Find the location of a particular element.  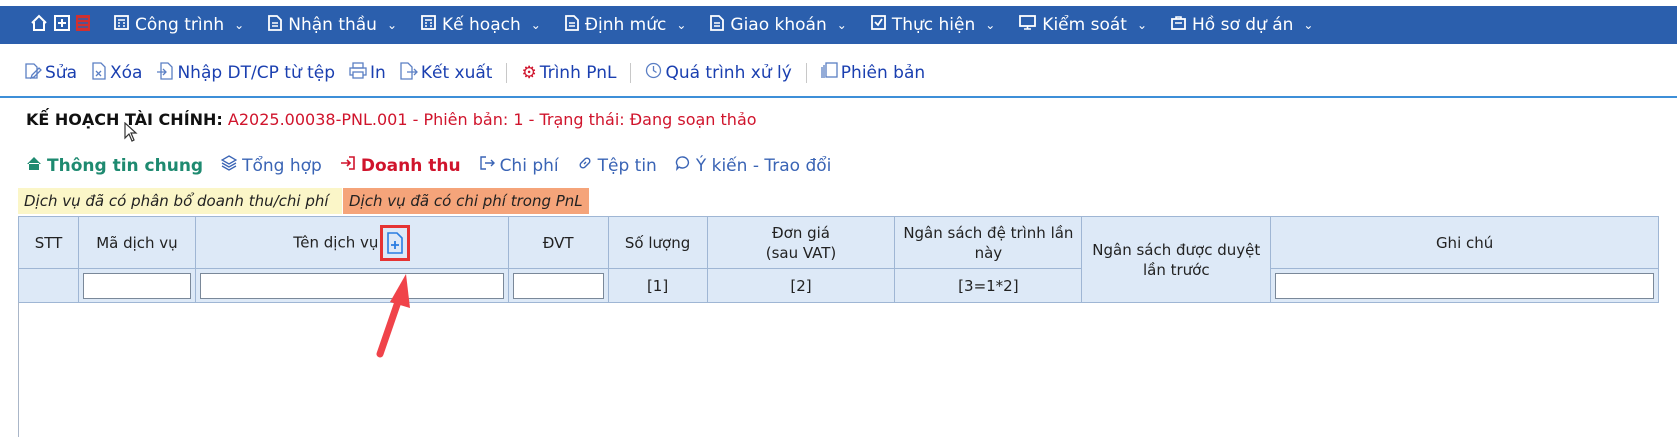

nav-kiem-soat: Kiểm soát ⌄ is located at coordinates (1083, 25).